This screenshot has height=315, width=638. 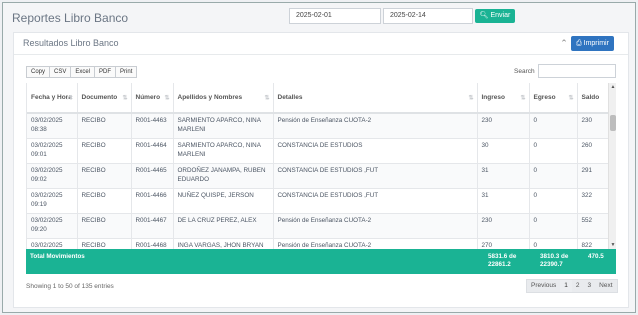 What do you see at coordinates (290, 97) in the screenshot?
I see `col-label: Detalles` at bounding box center [290, 97].